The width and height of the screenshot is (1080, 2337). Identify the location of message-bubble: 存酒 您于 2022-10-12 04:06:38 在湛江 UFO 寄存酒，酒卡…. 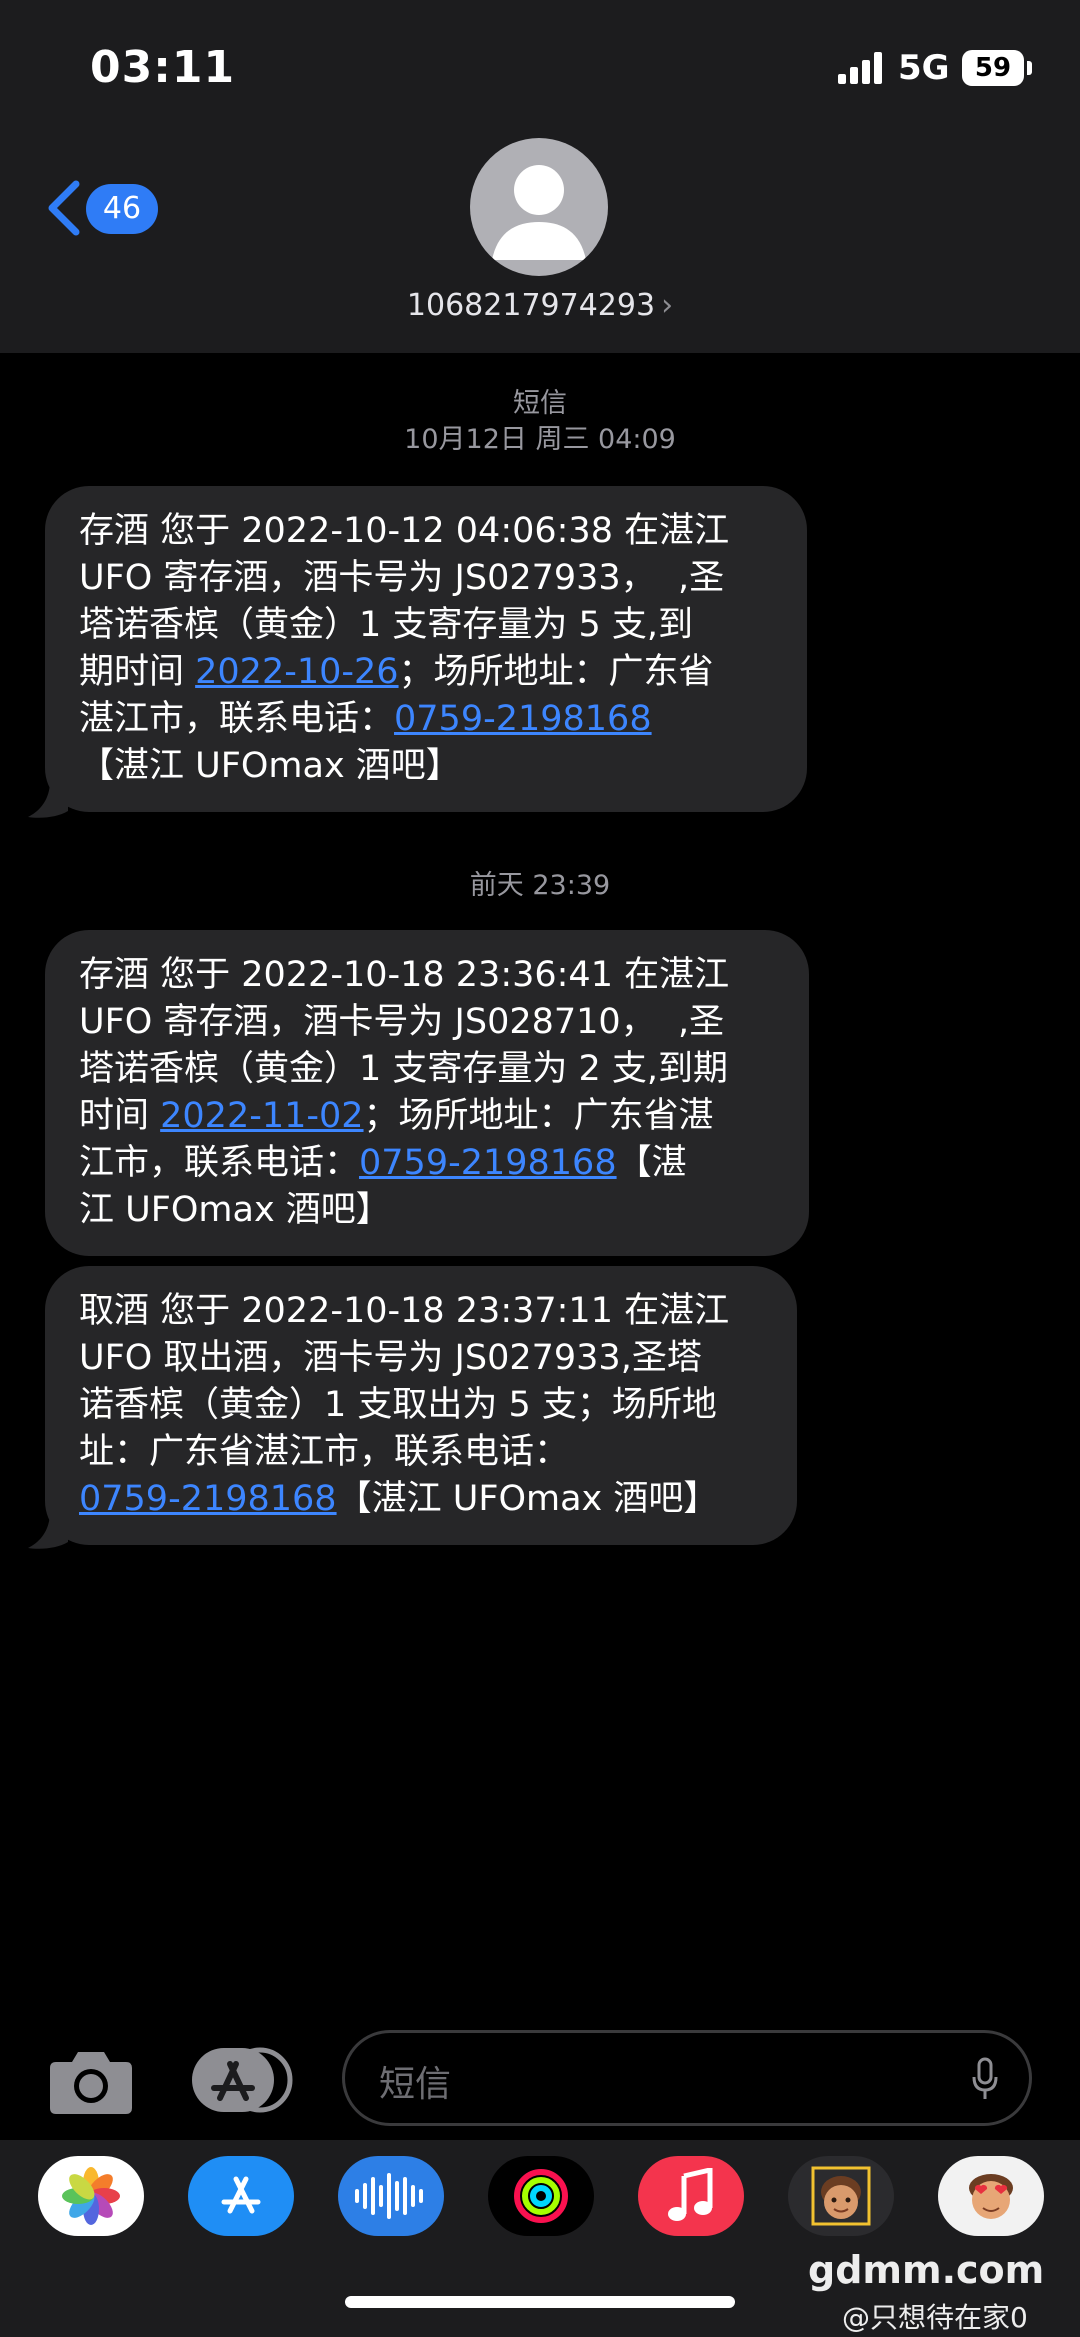
(426, 649).